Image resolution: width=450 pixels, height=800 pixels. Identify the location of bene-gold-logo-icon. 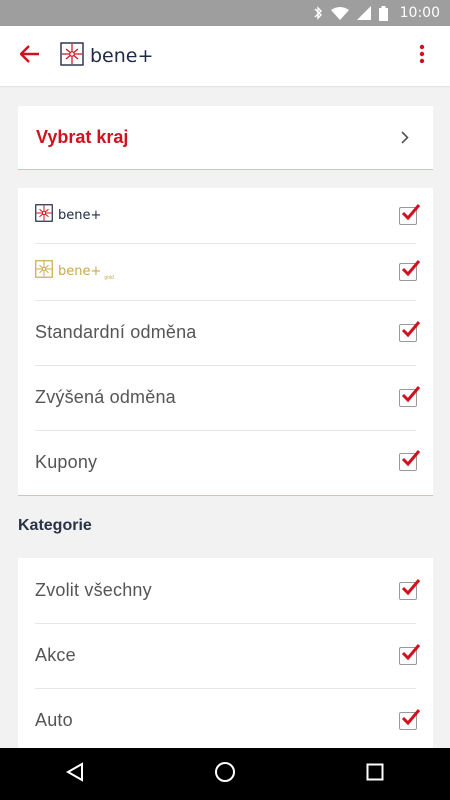
(44, 271).